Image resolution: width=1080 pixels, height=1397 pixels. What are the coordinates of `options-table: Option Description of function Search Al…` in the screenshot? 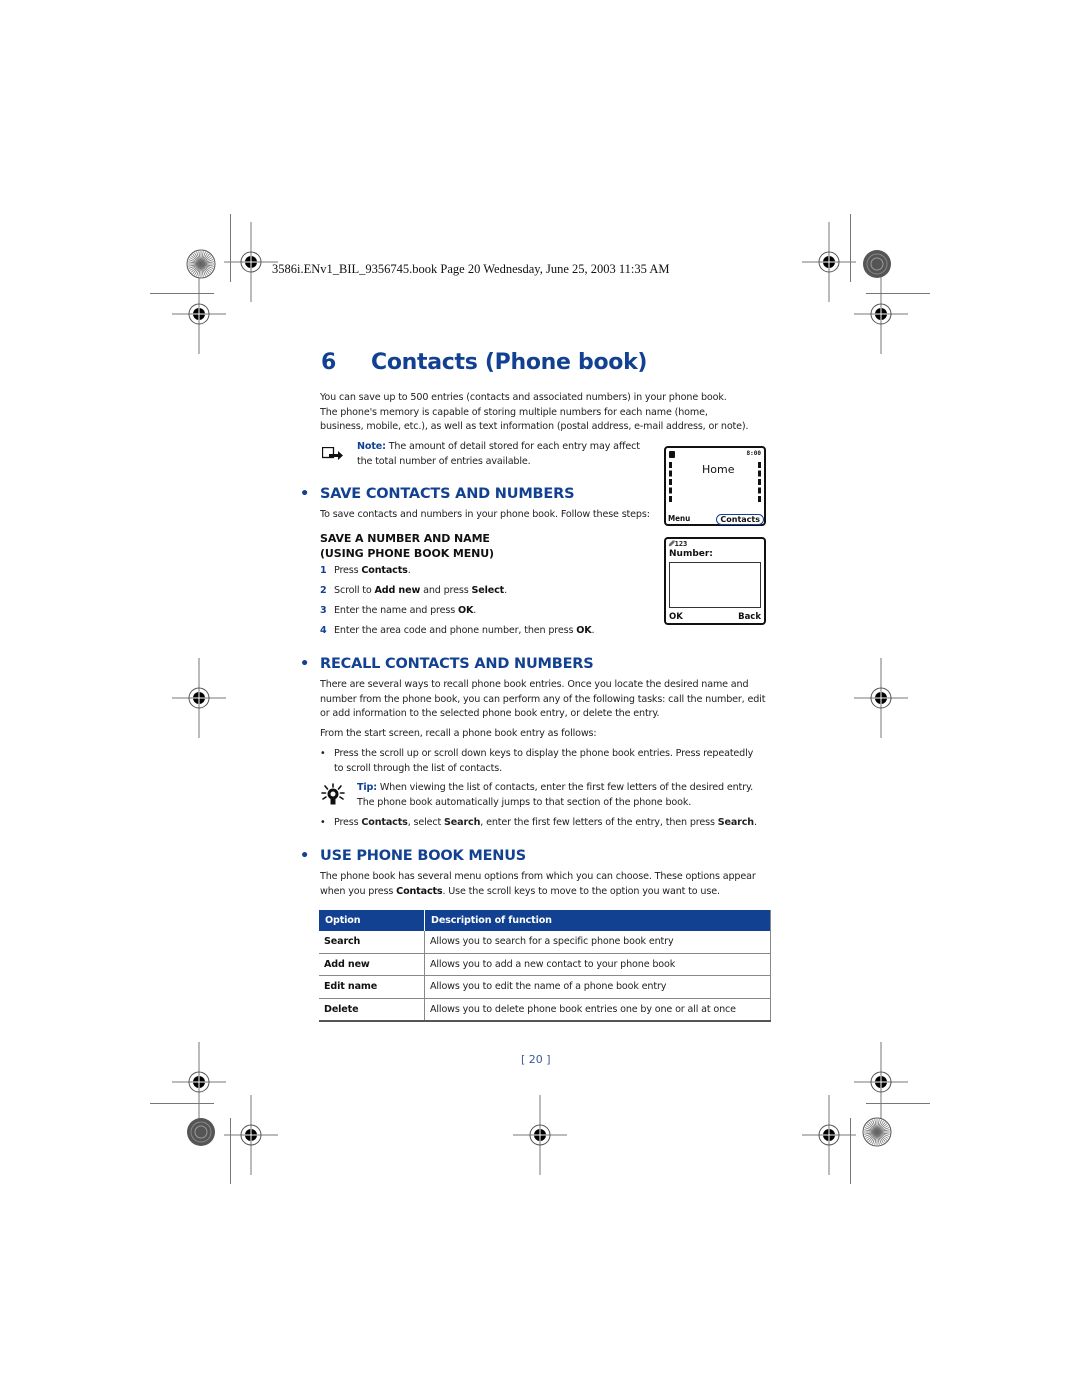 It's located at (545, 966).